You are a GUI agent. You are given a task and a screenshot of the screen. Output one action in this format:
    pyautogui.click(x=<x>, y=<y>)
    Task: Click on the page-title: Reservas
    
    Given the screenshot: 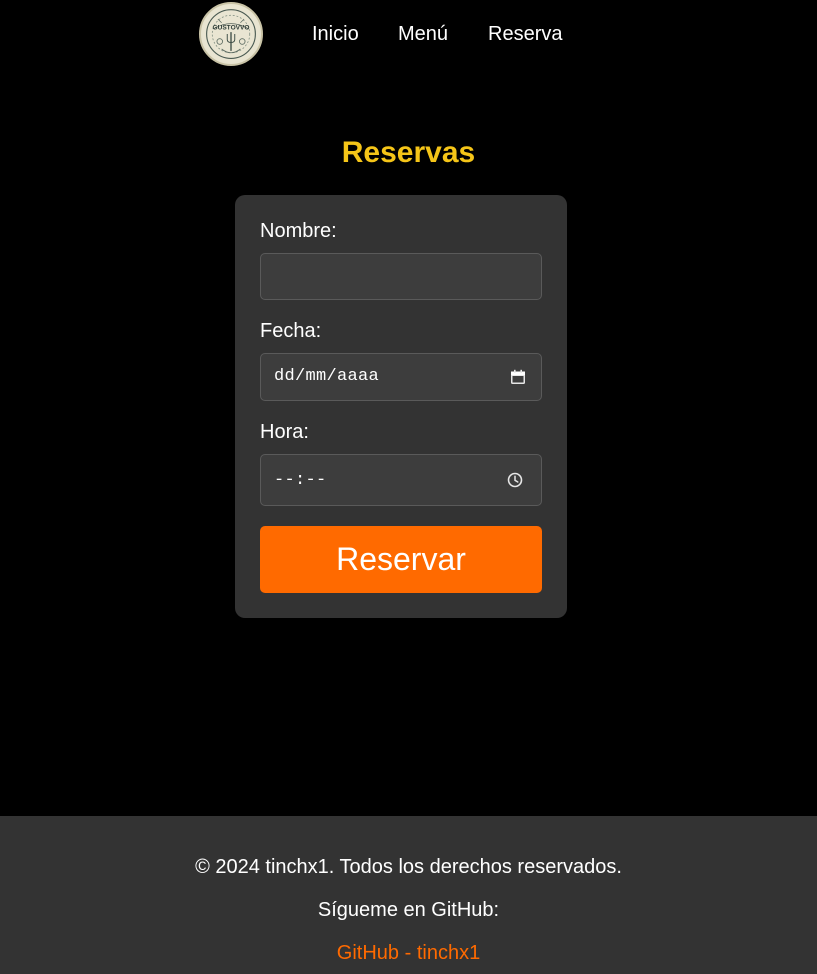 What is the action you would take?
    pyautogui.click(x=408, y=152)
    